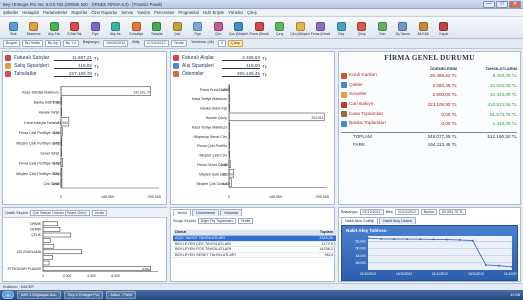 This screenshot has width=523, height=300. I want to click on refresh-interval-input: 0, so click(222, 43).